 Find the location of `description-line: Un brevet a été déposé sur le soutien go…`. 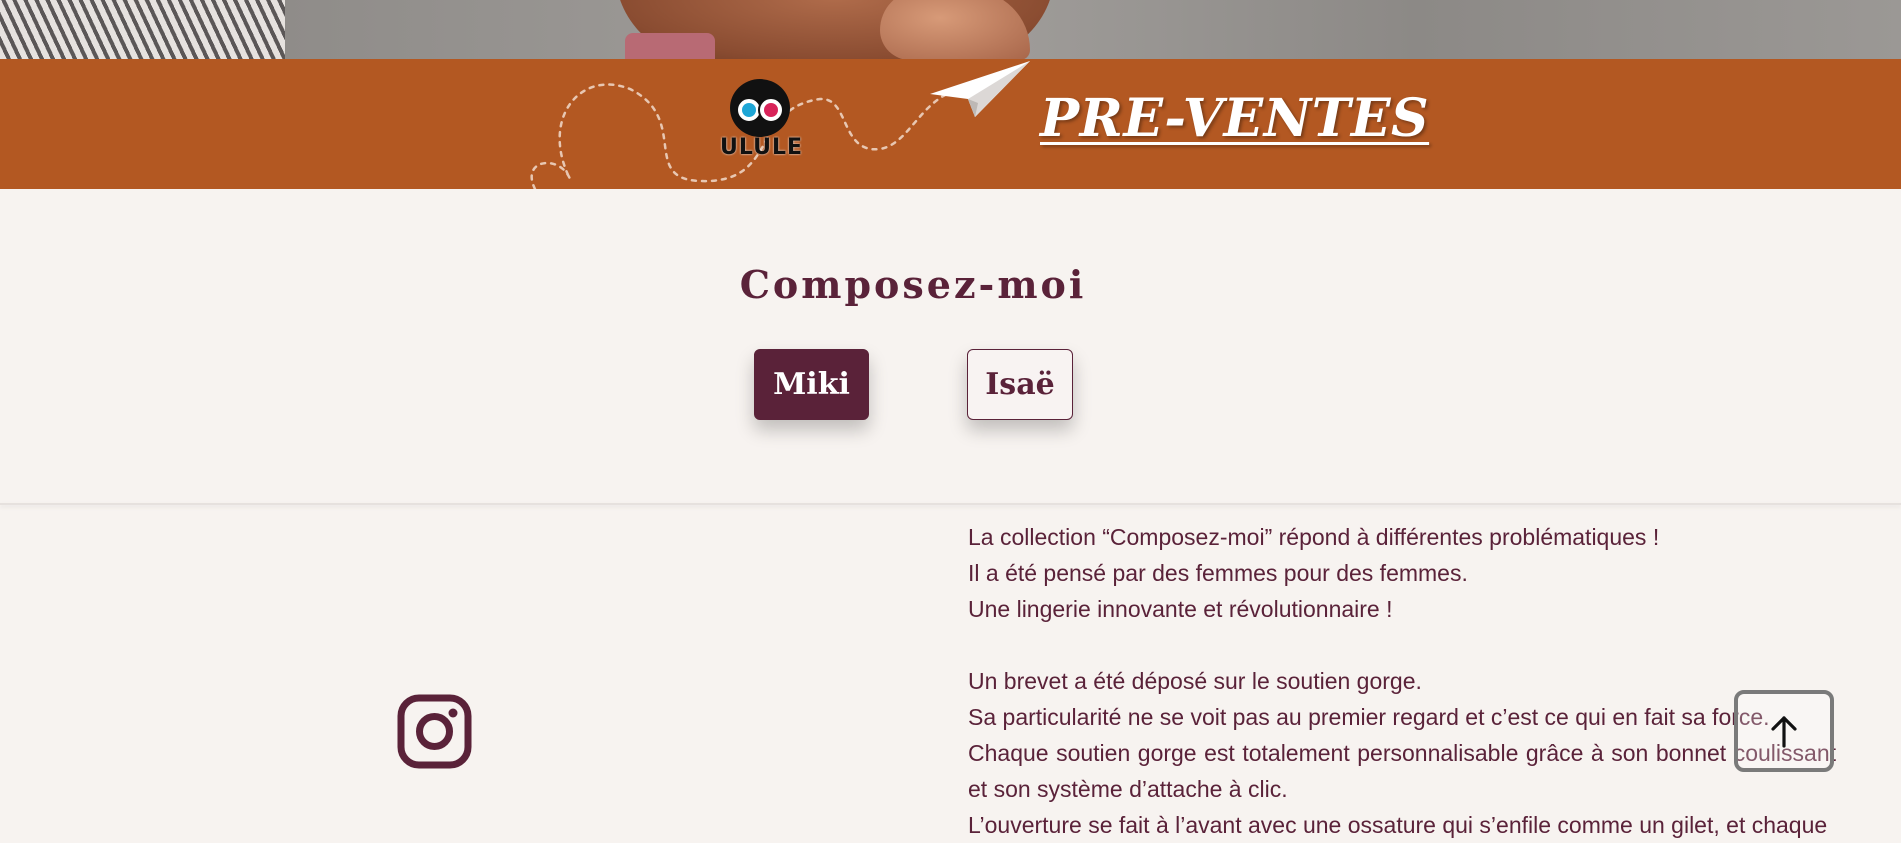

description-line: Un brevet a été déposé sur le soutien go… is located at coordinates (1195, 681).